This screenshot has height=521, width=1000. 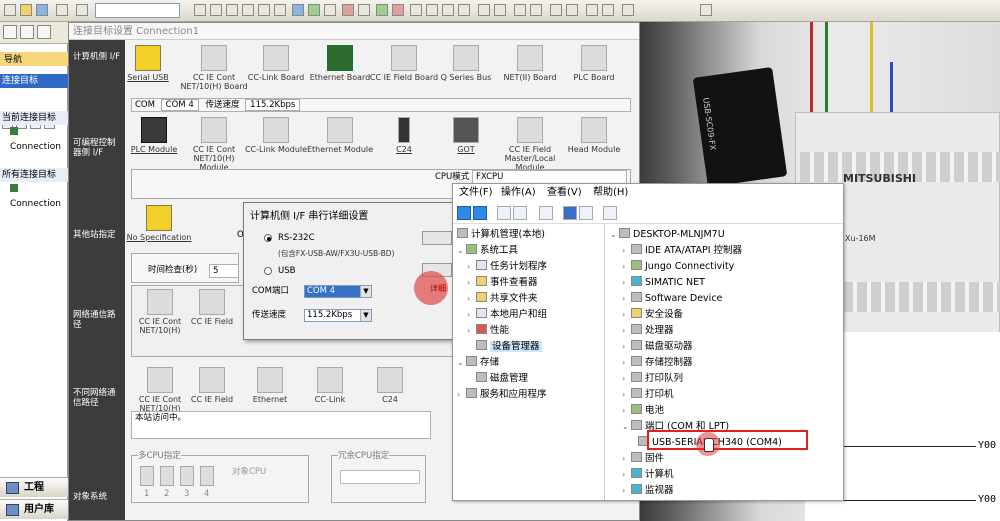 I want to click on pc-if-serial-usb: Serial USB, so click(x=148, y=63).